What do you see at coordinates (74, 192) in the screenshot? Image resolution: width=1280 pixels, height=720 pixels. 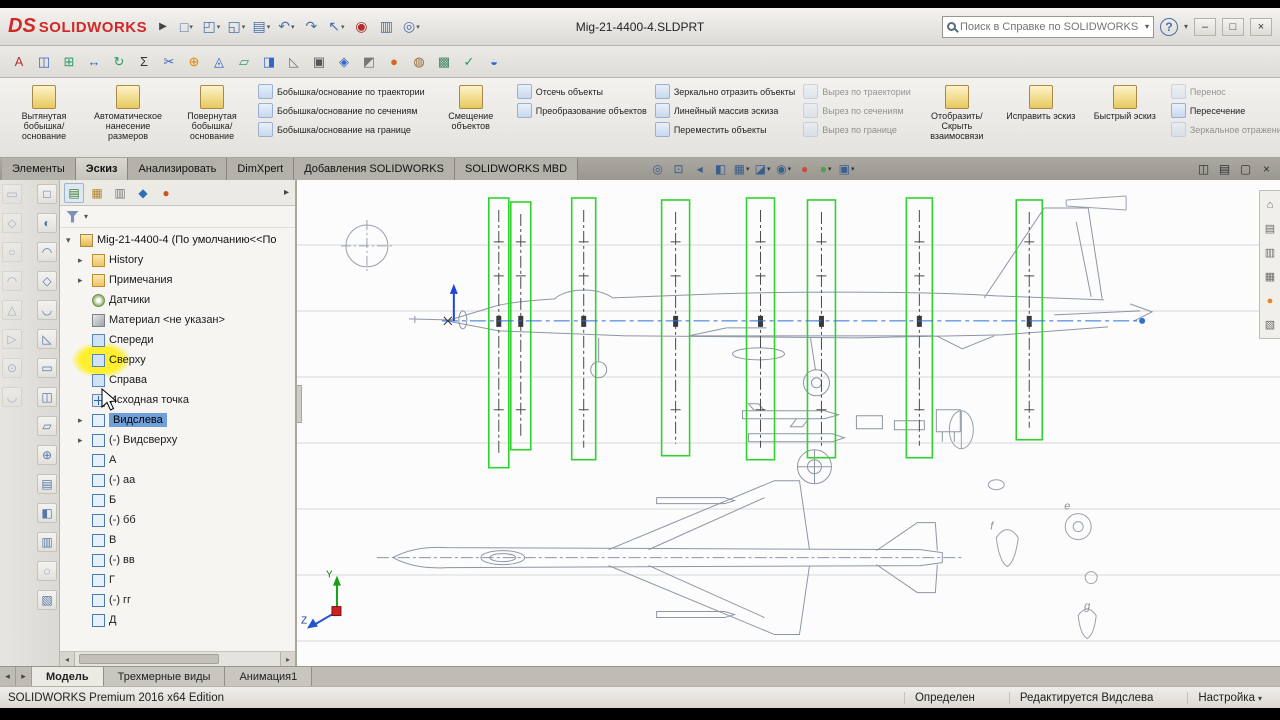 I see `featuremanager-tab: ▤` at bounding box center [74, 192].